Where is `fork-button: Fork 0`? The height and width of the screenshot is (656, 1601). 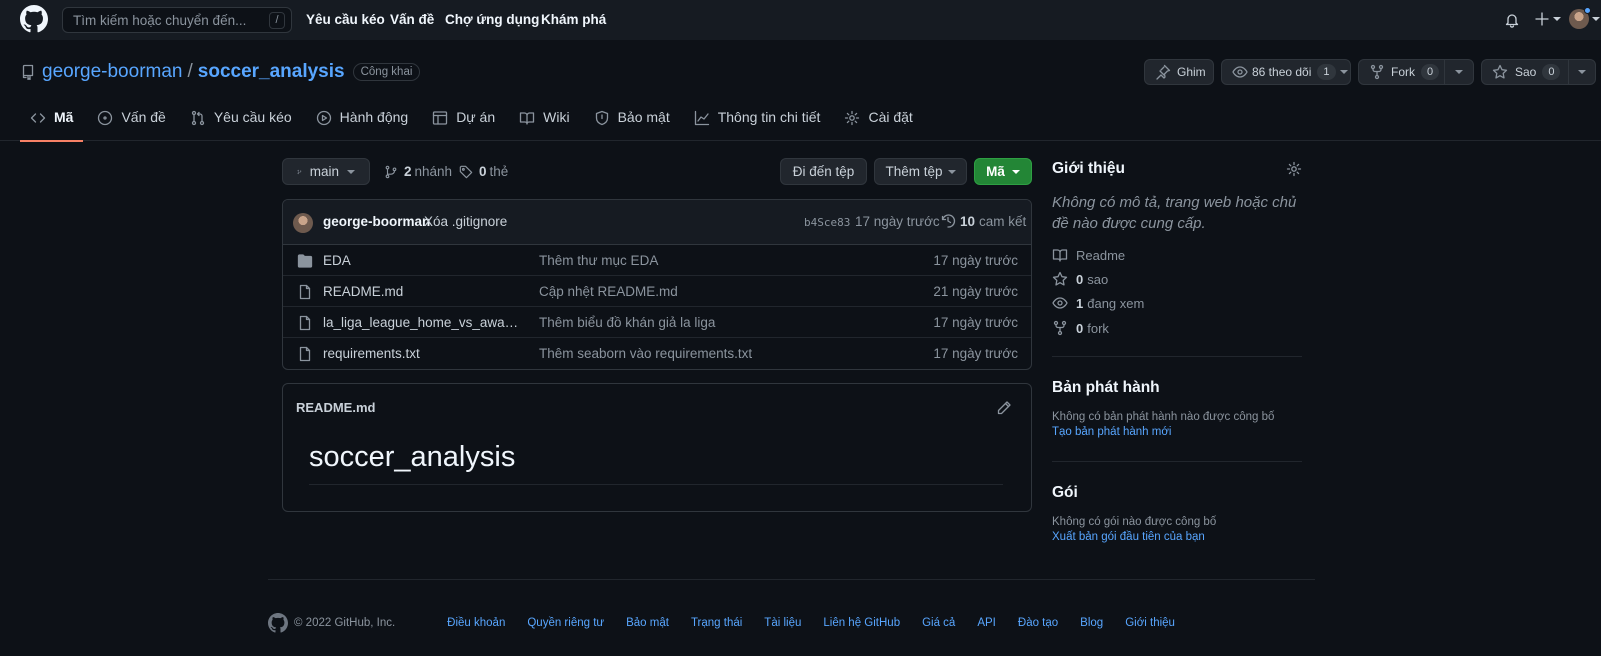 fork-button: Fork 0 is located at coordinates (1416, 72).